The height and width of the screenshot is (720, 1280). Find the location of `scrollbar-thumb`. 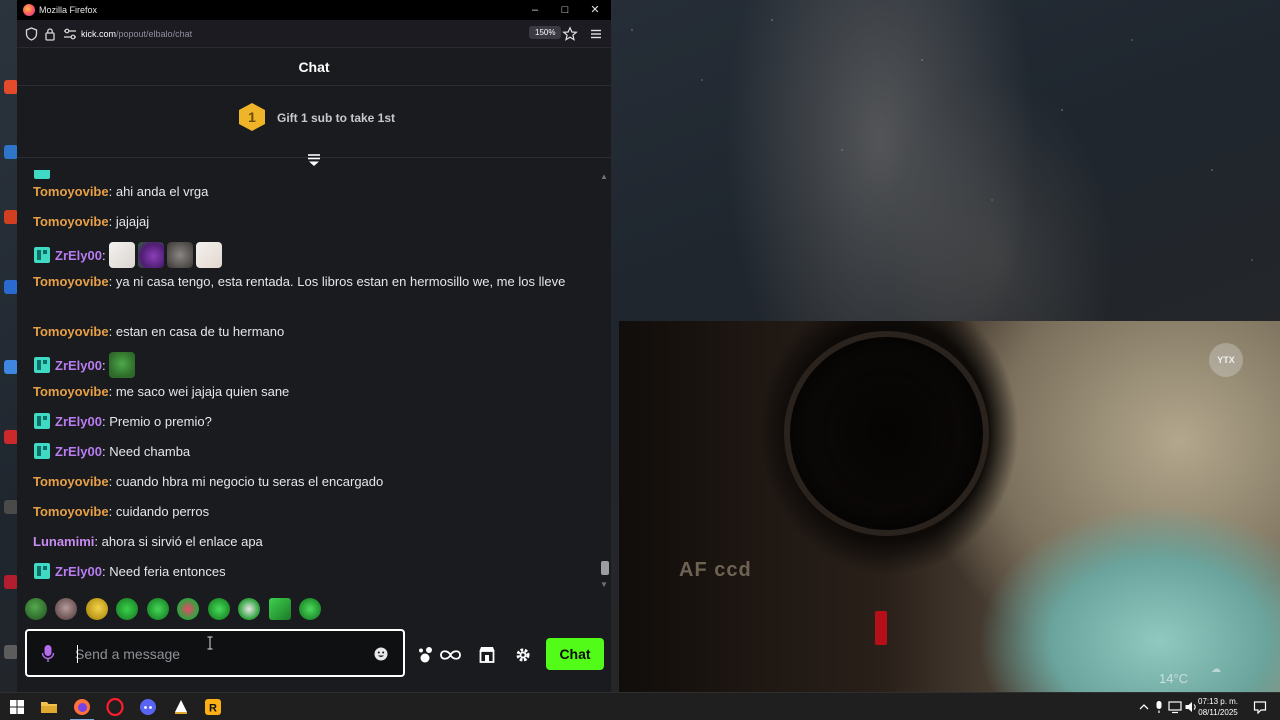

scrollbar-thumb is located at coordinates (605, 568).